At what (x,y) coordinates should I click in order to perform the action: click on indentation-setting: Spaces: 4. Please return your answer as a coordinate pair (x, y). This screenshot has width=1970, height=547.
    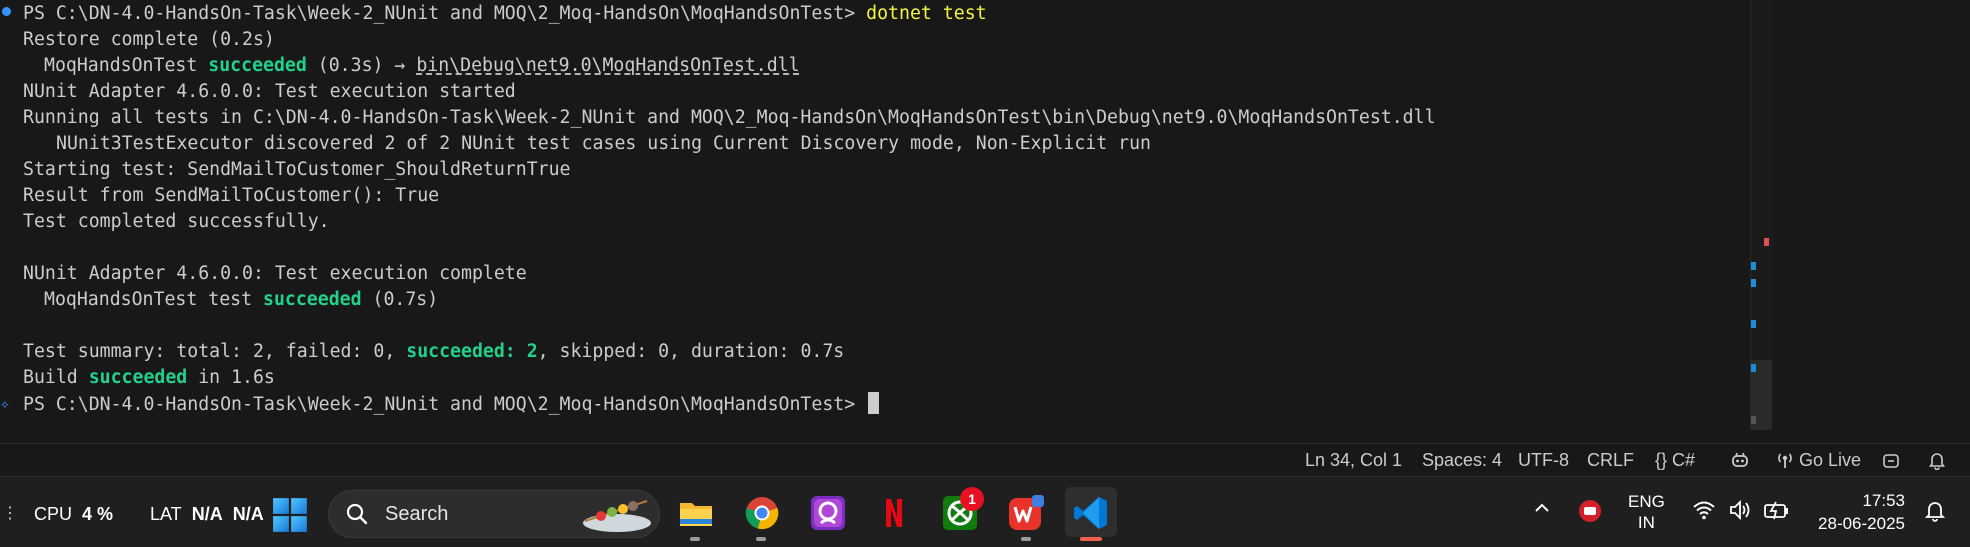
    Looking at the image, I should click on (1462, 460).